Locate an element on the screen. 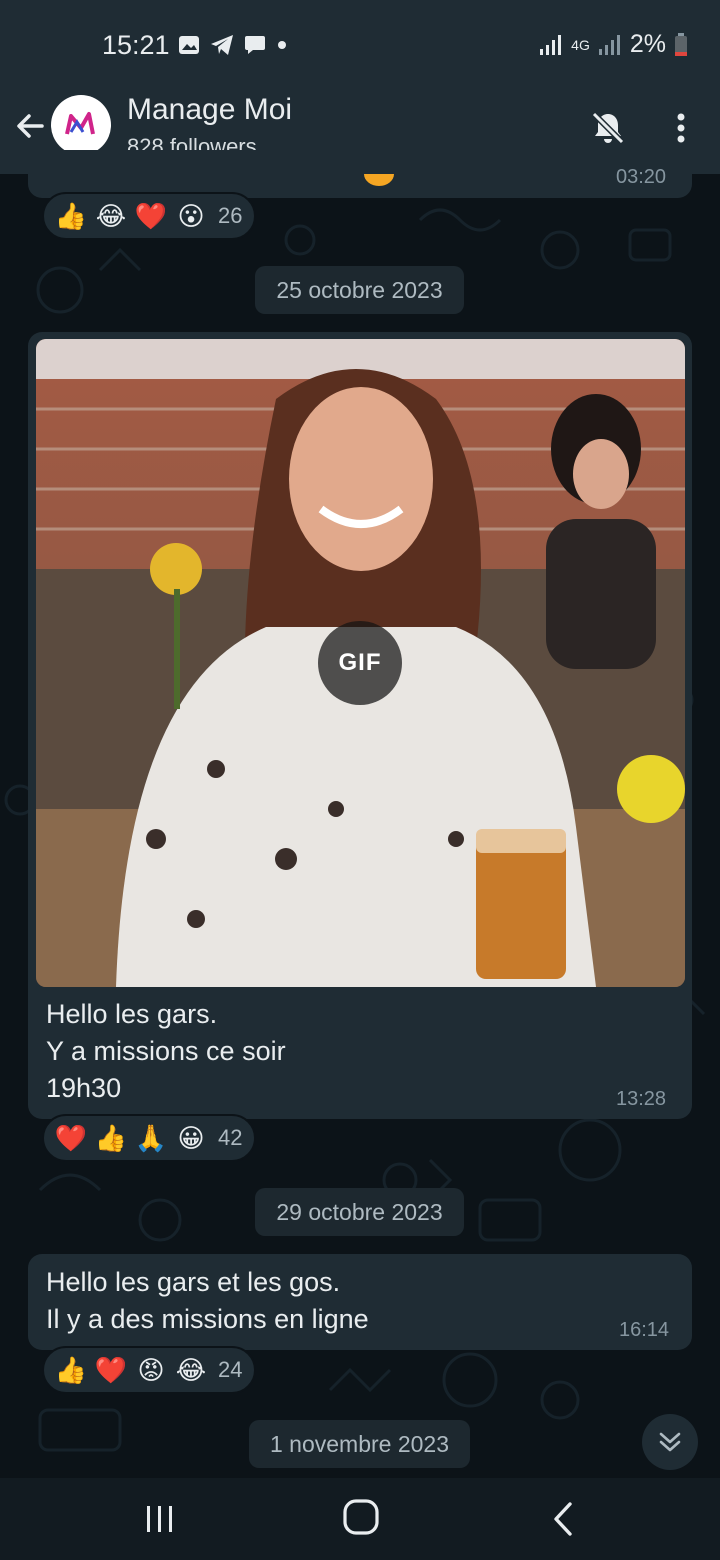 This screenshot has height=1560, width=720. date-label: 1 novembre 2023 is located at coordinates (359, 1443).